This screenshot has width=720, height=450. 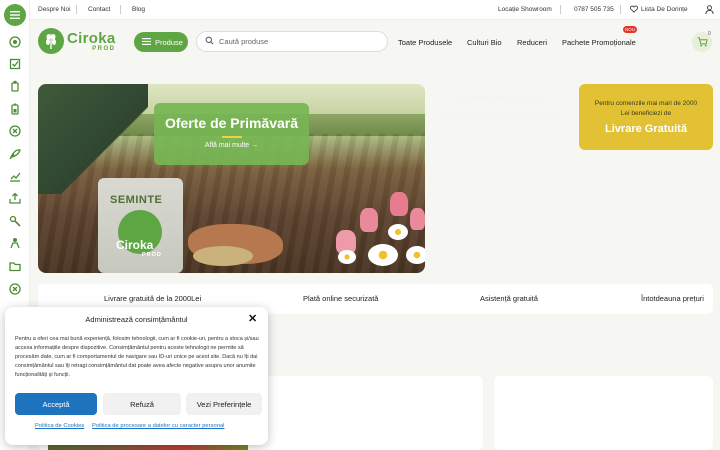 What do you see at coordinates (99, 9) in the screenshot?
I see `topbar-link-contact: Contact` at bounding box center [99, 9].